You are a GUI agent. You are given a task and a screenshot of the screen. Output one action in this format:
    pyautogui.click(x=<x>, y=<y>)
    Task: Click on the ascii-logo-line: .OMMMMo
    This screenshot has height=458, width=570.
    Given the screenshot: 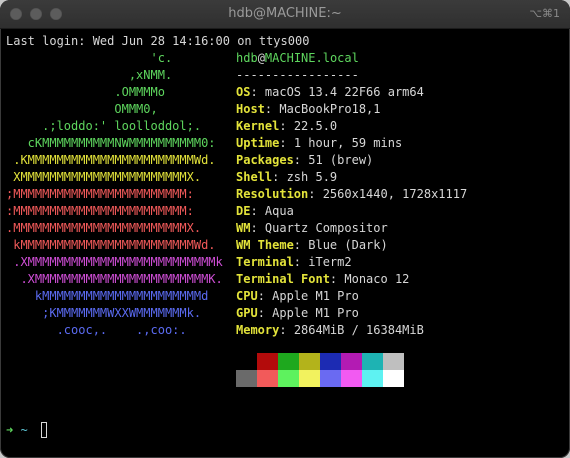 What is the action you would take?
    pyautogui.click(x=85, y=92)
    